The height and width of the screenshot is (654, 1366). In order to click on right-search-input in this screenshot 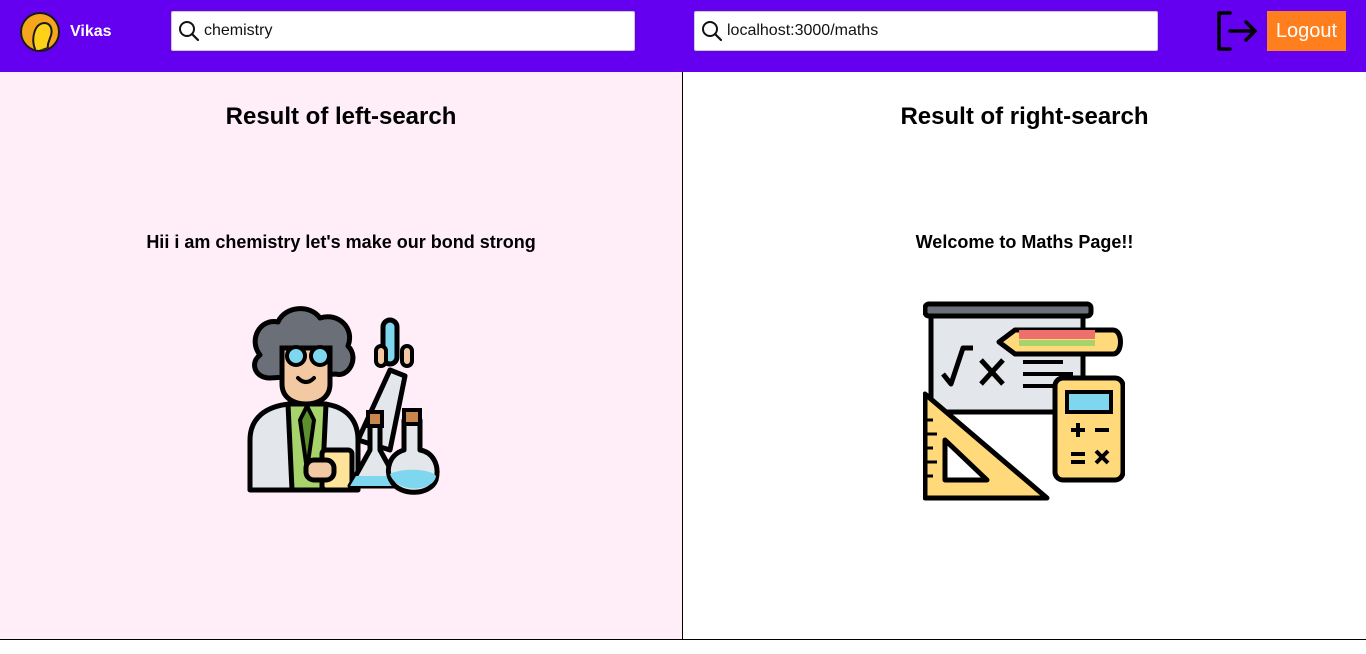, I will do `click(927, 31)`.